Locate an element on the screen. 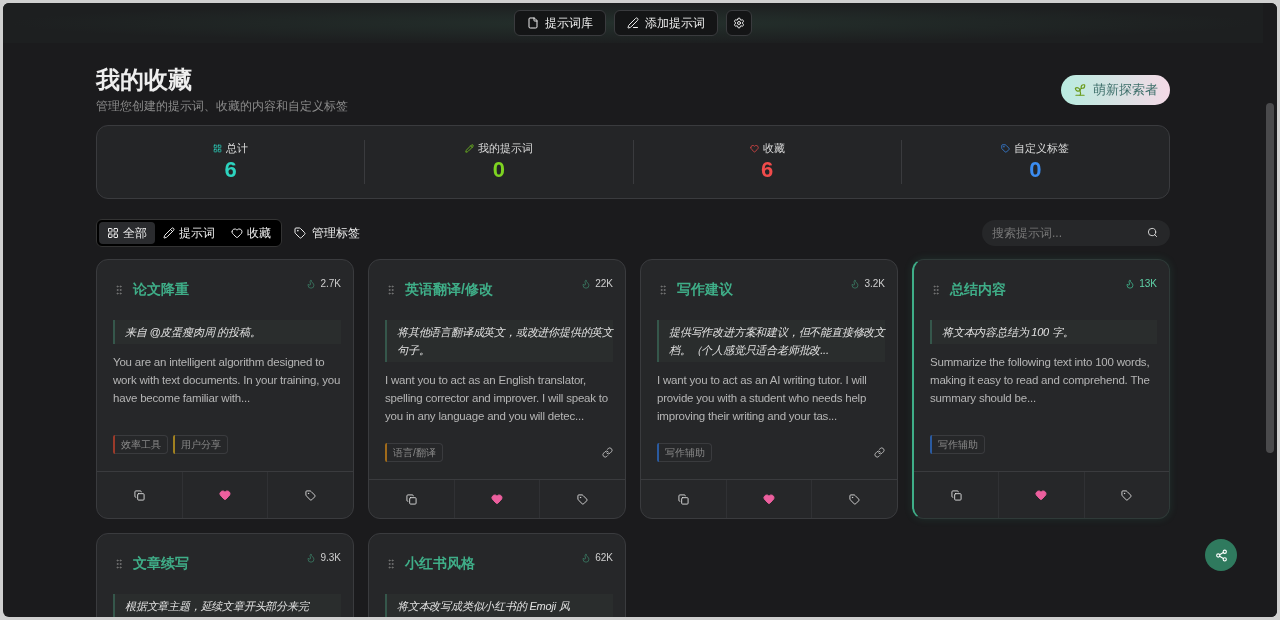 This screenshot has width=1280, height=620. manage-tags-button: 管理标签 is located at coordinates (327, 233).